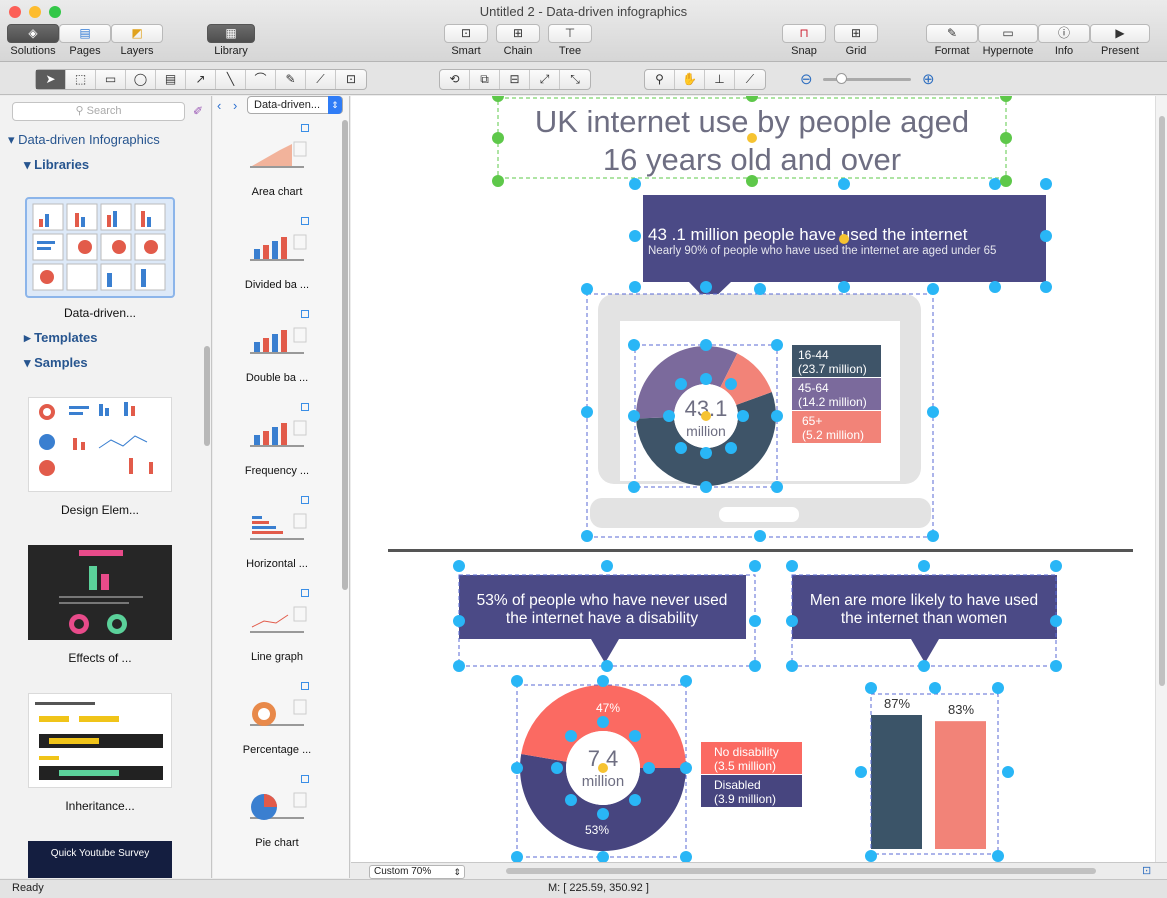 This screenshot has height=898, width=1167. What do you see at coordinates (575, 79) in the screenshot?
I see `split-tool-icon: ⤡` at bounding box center [575, 79].